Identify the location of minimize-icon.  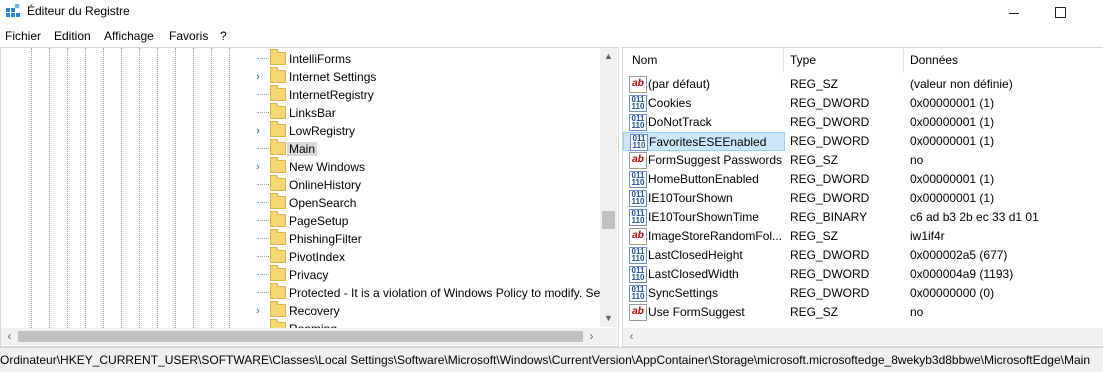
(1014, 13).